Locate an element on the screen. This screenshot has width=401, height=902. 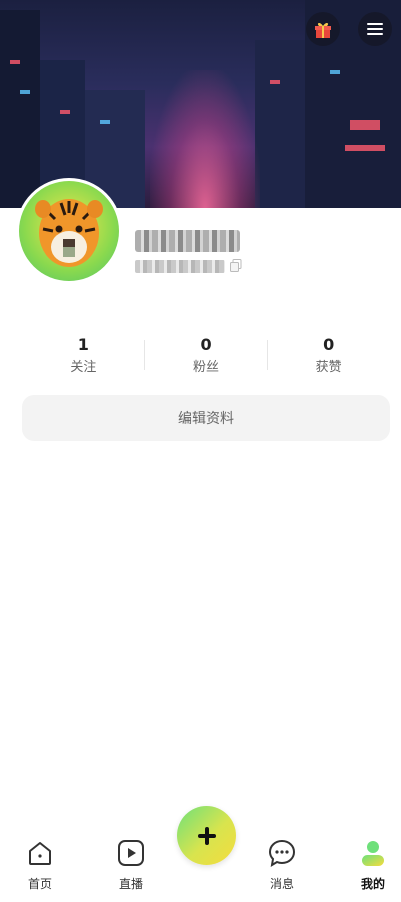
create-button is located at coordinates (206, 835).